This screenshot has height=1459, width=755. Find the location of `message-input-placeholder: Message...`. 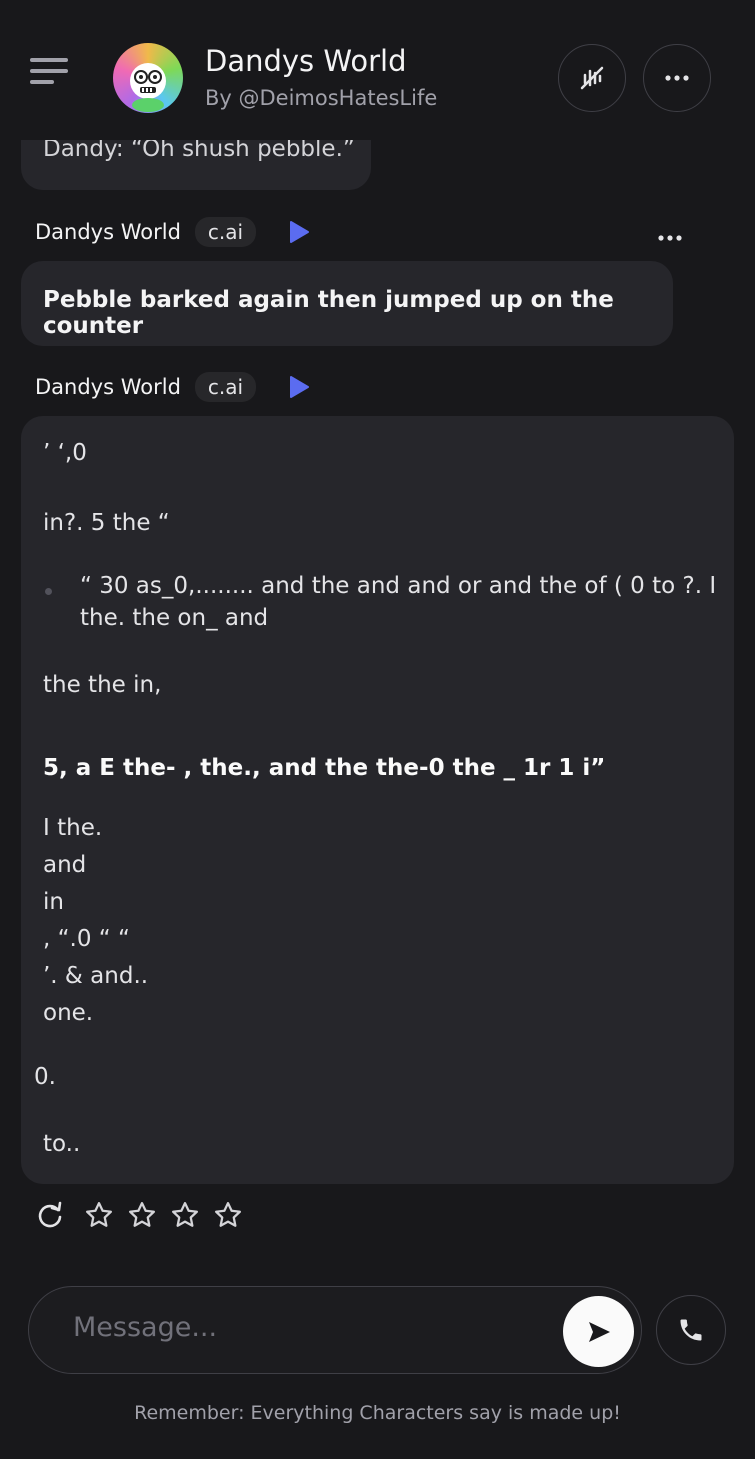

message-input-placeholder: Message... is located at coordinates (145, 1327).